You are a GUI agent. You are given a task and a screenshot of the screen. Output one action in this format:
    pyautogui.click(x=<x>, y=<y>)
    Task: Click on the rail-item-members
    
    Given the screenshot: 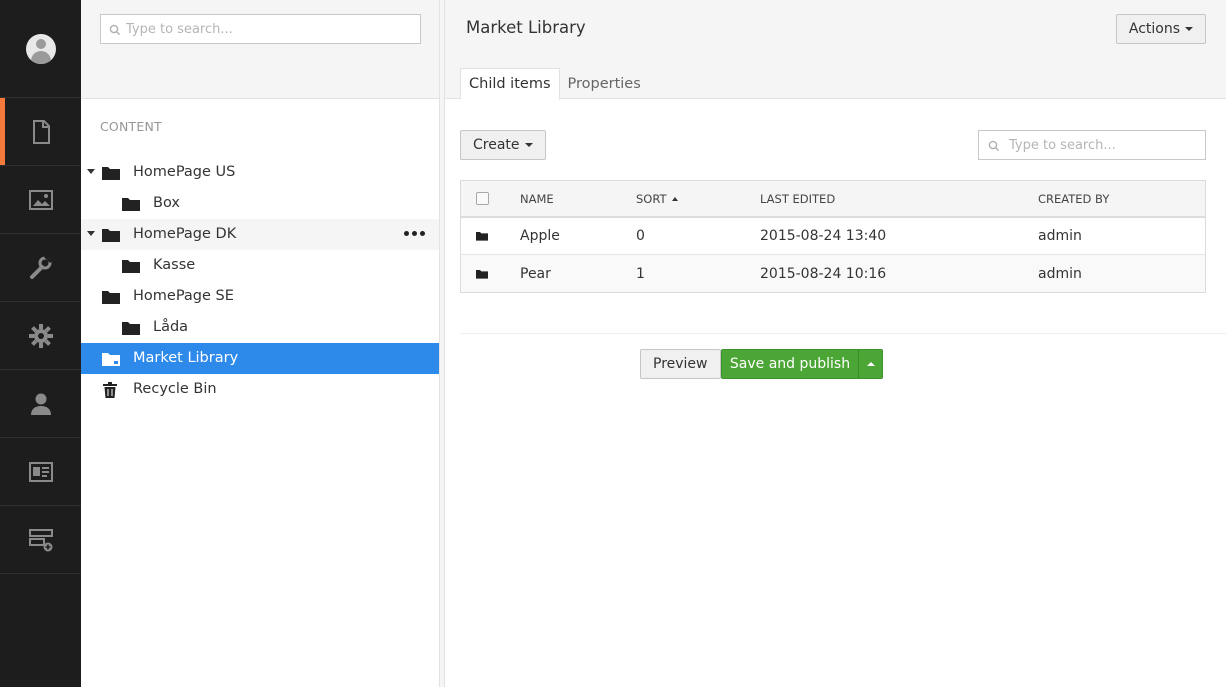 What is the action you would take?
    pyautogui.click(x=40, y=472)
    